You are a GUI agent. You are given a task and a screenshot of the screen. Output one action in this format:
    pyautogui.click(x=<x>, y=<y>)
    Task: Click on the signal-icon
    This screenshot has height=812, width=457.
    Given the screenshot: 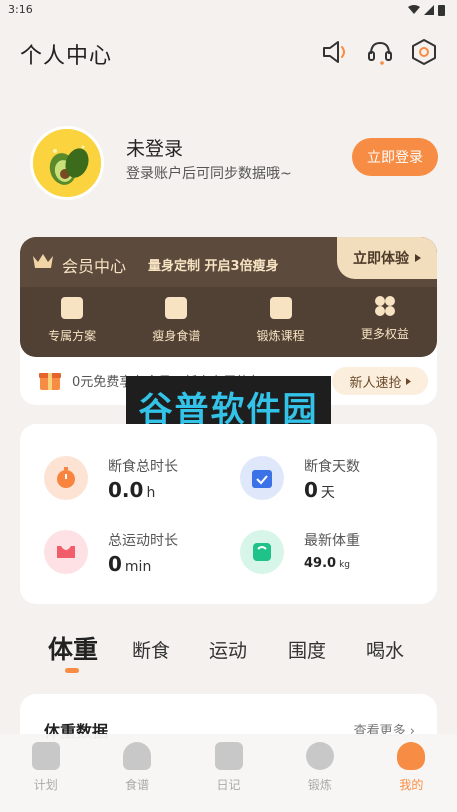 What is the action you would take?
    pyautogui.click(x=429, y=10)
    